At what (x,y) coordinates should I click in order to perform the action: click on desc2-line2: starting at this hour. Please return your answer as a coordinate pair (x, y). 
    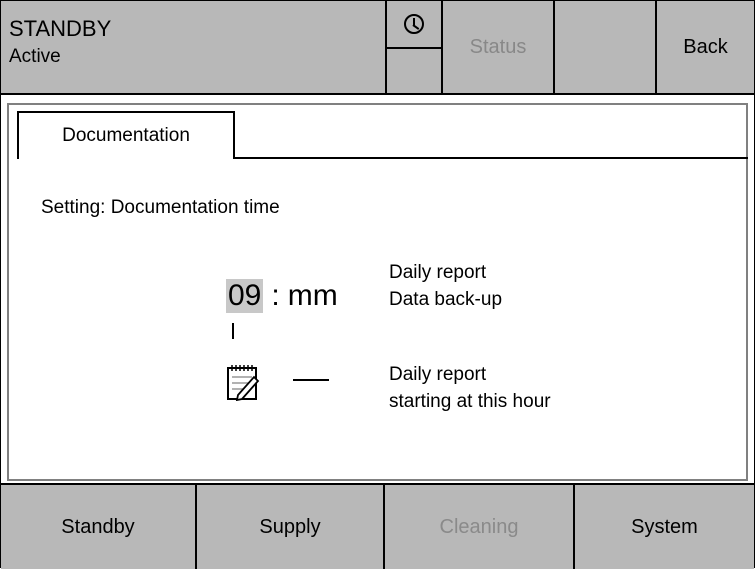
    Looking at the image, I should click on (470, 401).